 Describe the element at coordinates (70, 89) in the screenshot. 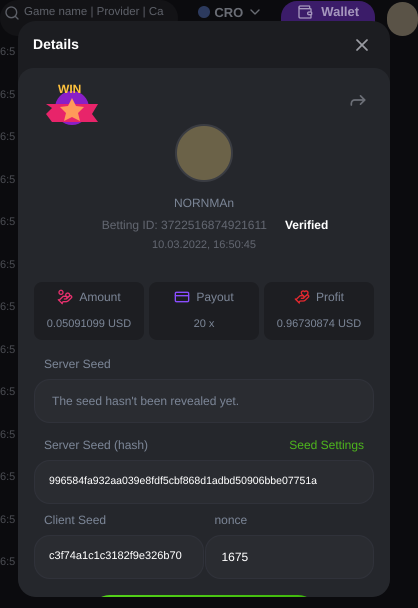

I see `win-label: WIN` at that location.